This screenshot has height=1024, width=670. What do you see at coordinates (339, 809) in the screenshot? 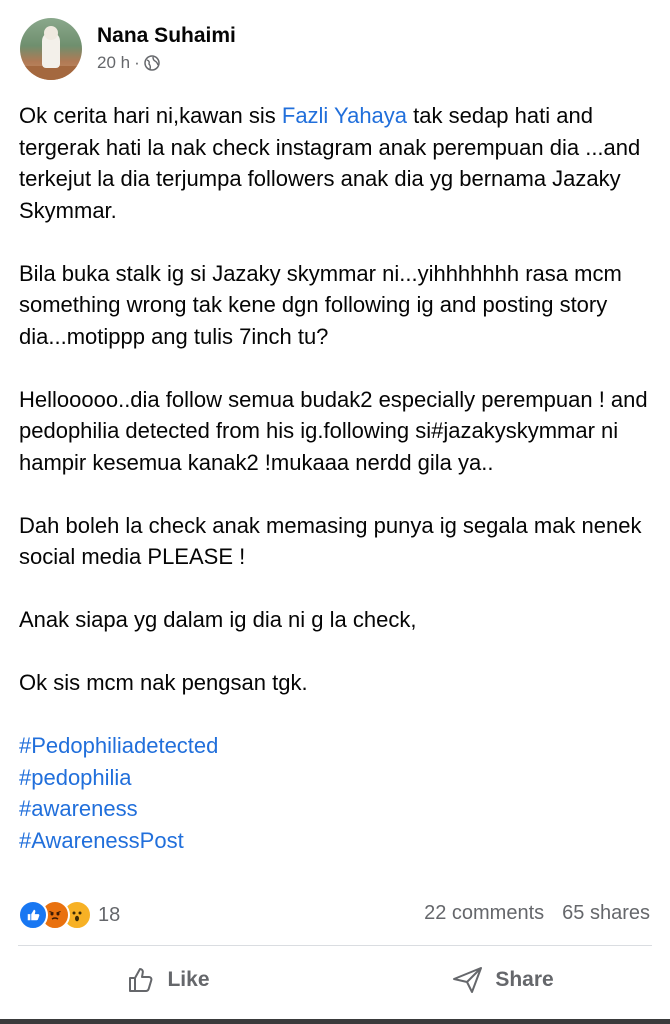
I see `hashtag-link: #awareness` at bounding box center [339, 809].